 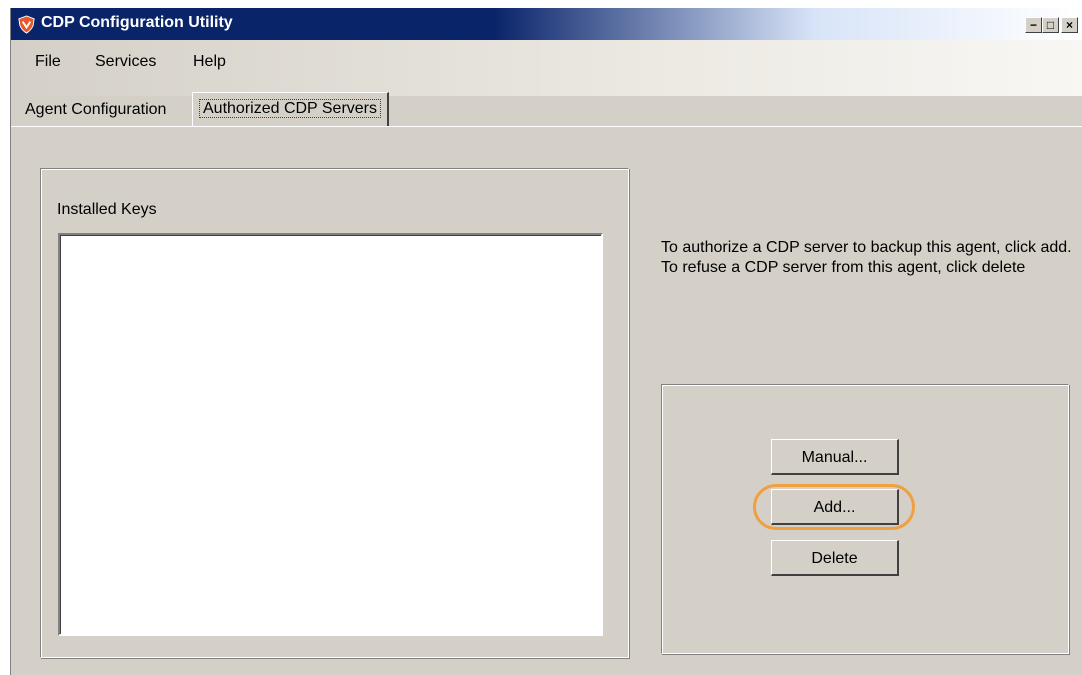 I want to click on tab-agent-configuration: Agent Configuration, so click(x=95, y=110).